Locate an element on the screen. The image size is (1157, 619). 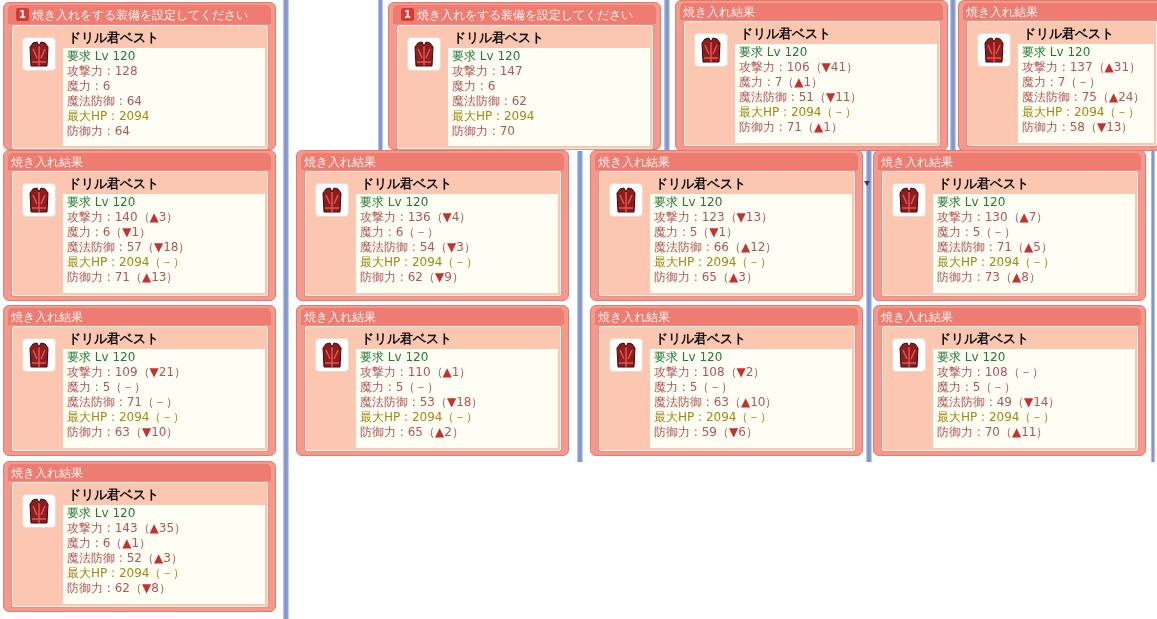
stat-line: 魔力 : 6（▼1） is located at coordinates (109, 232).